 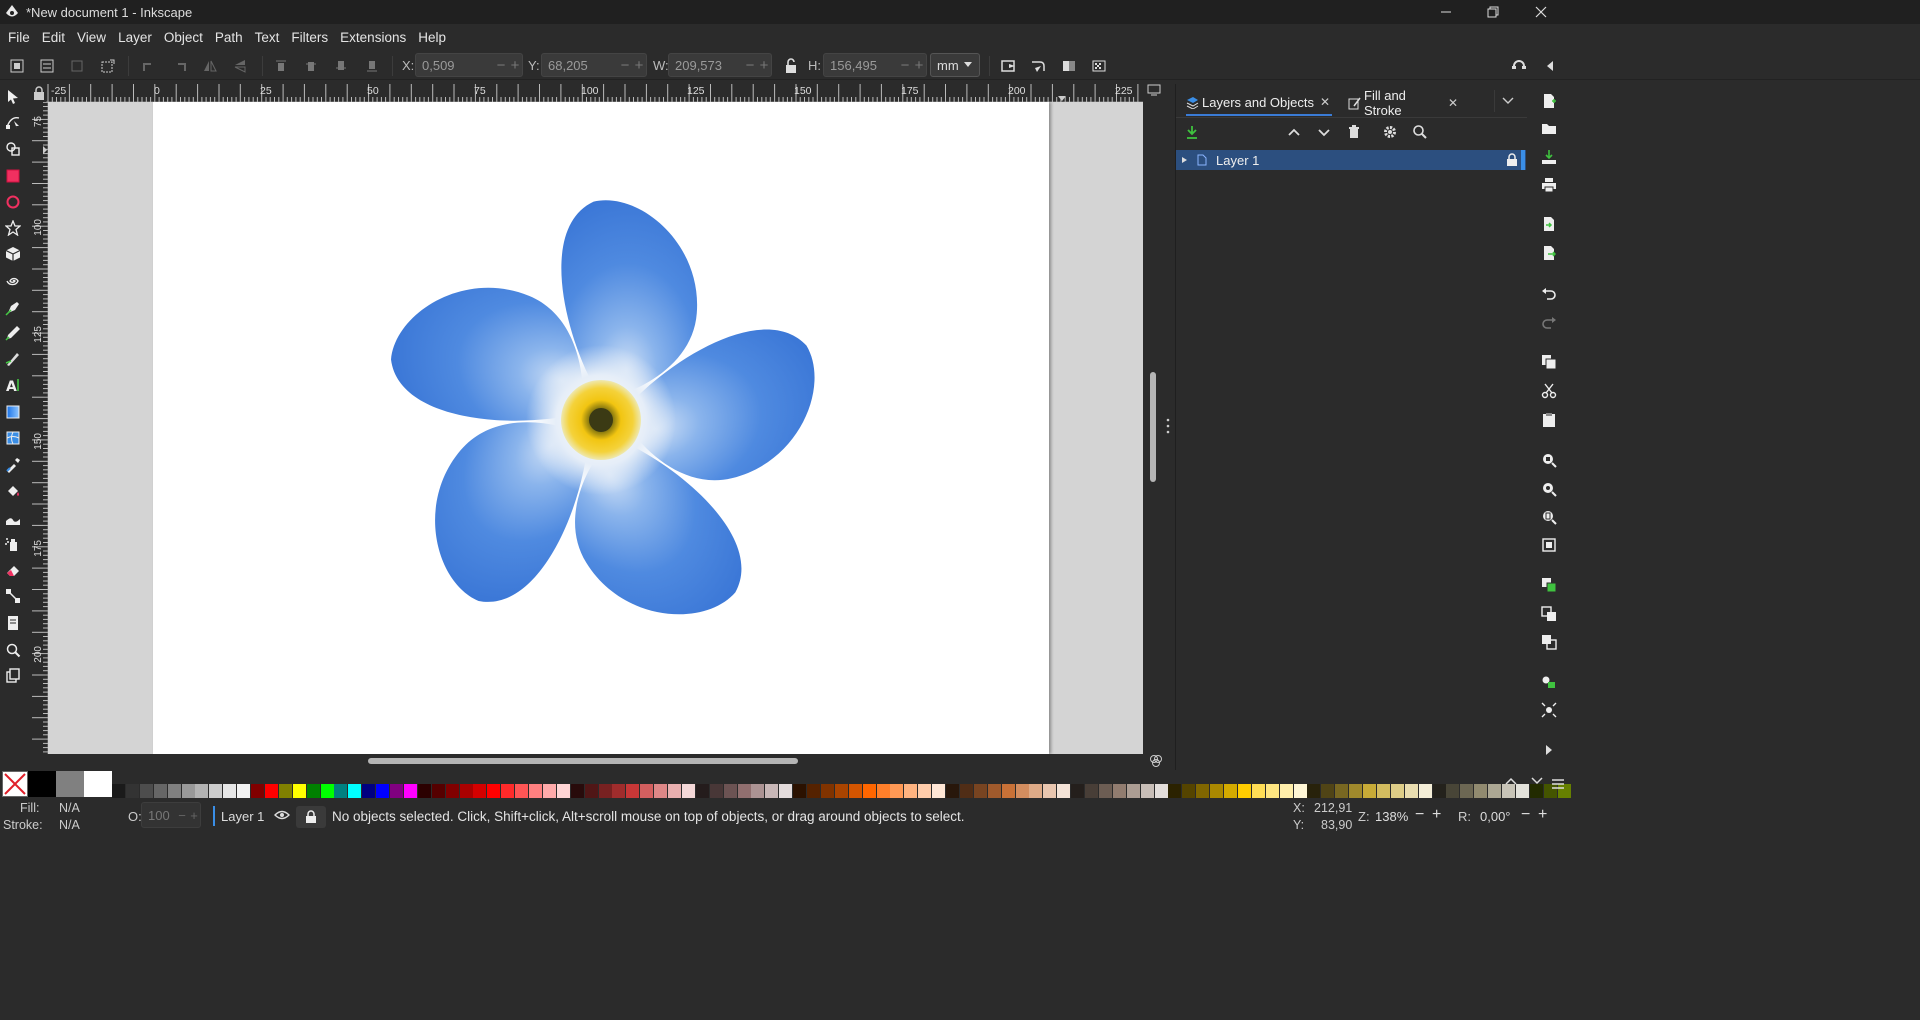 What do you see at coordinates (1549, 157) in the screenshot?
I see `save-icon` at bounding box center [1549, 157].